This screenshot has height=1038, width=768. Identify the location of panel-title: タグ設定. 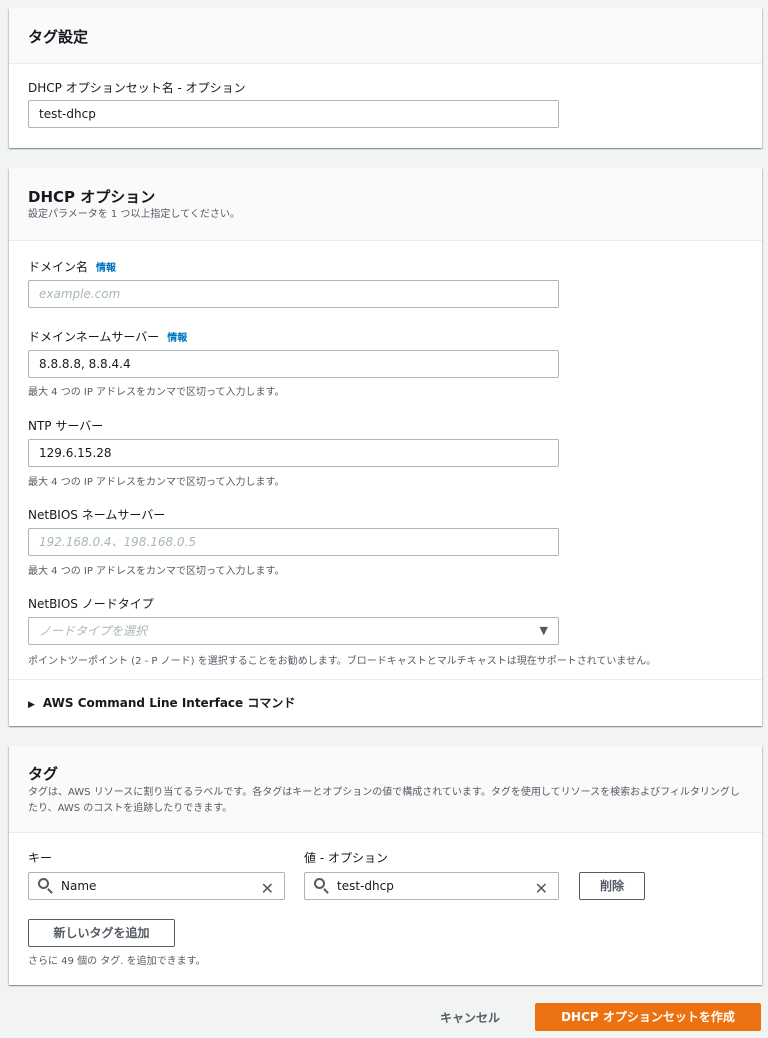
(58, 37).